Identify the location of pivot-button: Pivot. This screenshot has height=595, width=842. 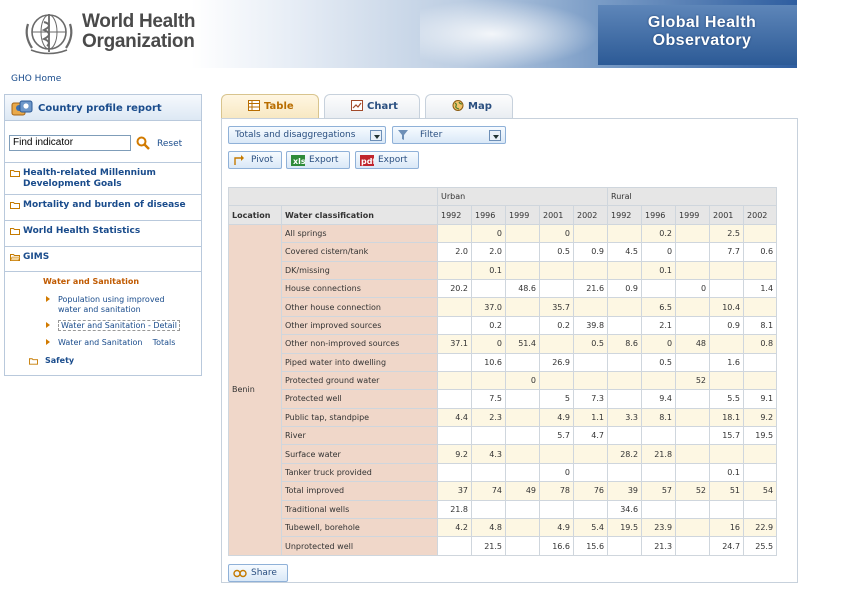
(255, 160).